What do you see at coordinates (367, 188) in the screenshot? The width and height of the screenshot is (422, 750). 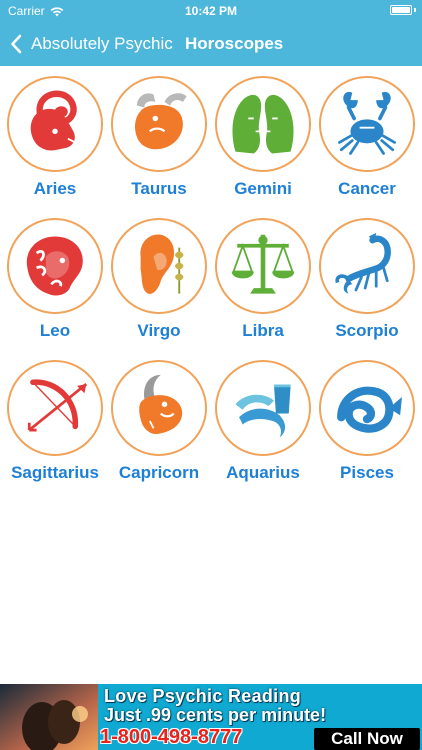 I see `sign-name: Cancer` at bounding box center [367, 188].